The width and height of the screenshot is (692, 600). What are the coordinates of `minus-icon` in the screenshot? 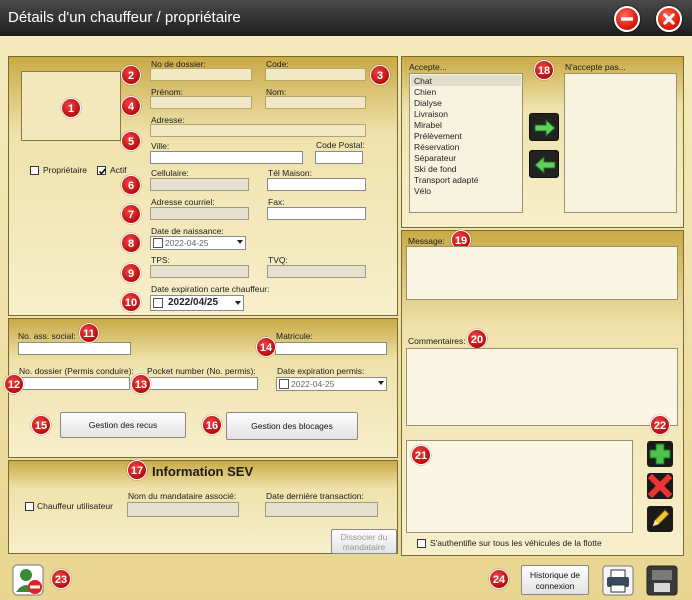 It's located at (627, 19).